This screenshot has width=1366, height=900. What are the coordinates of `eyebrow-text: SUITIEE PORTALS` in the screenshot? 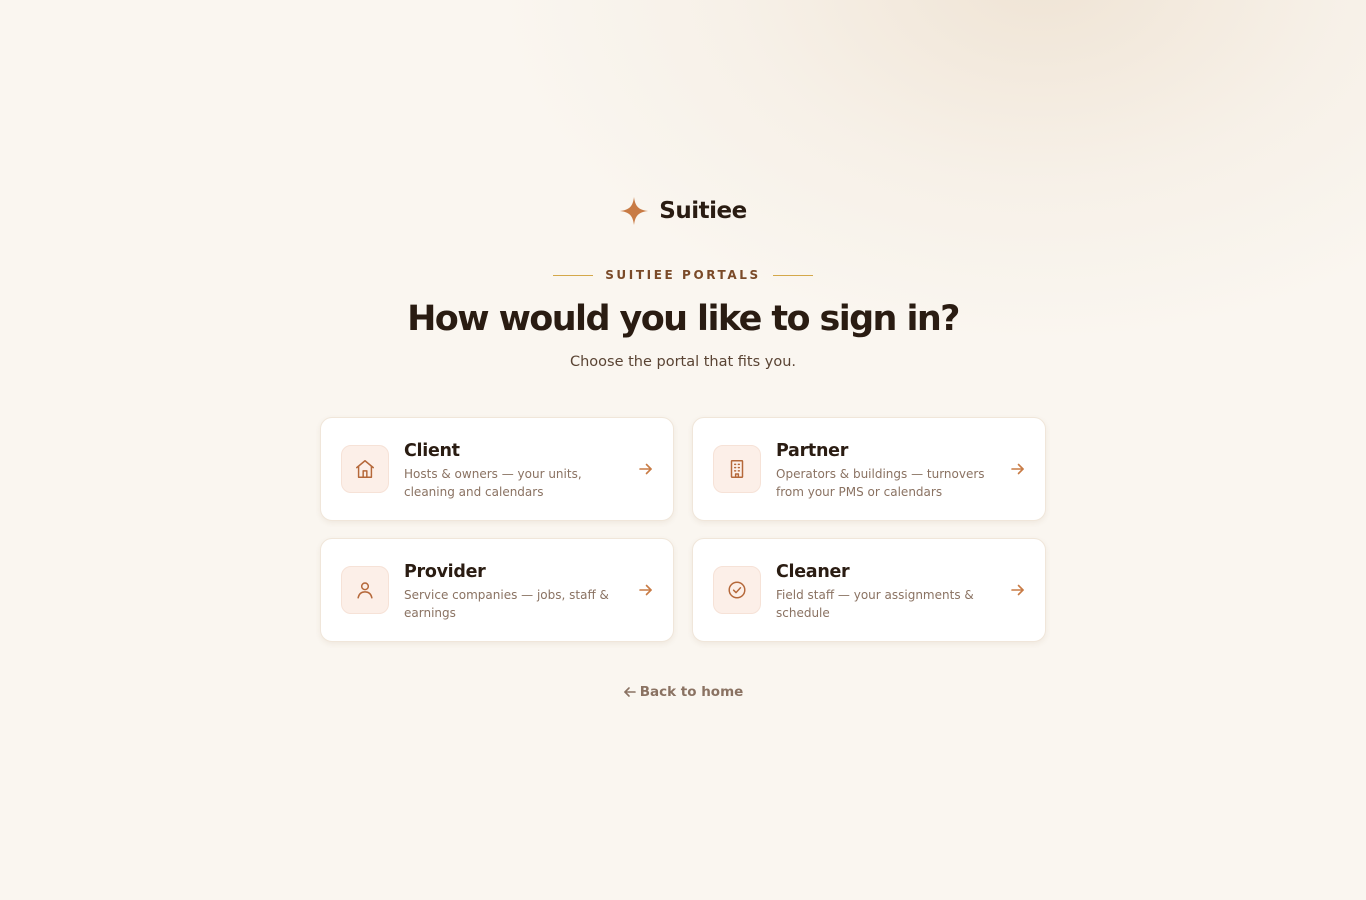 It's located at (683, 275).